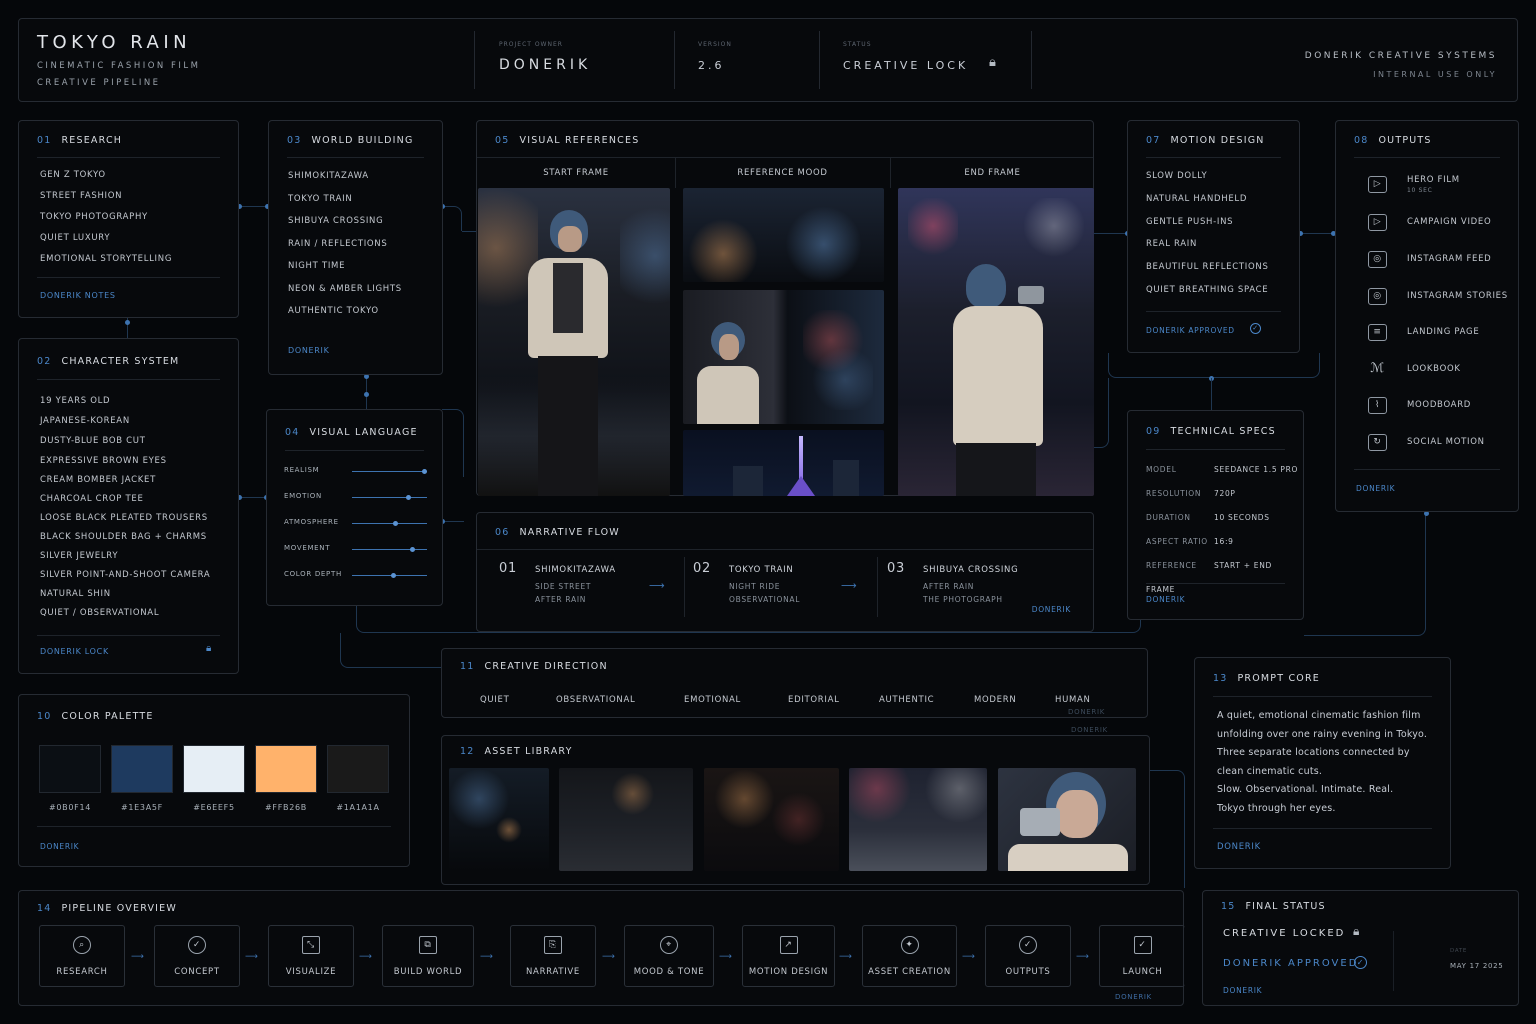  What do you see at coordinates (103, 461) in the screenshot?
I see `character-item: EXPRESSIVE BROWN EYES` at bounding box center [103, 461].